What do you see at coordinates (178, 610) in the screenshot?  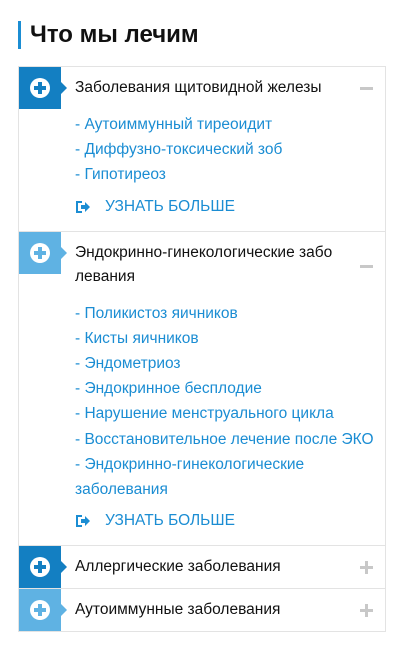 I see `accordion-title: Аутоиммунные заболевания` at bounding box center [178, 610].